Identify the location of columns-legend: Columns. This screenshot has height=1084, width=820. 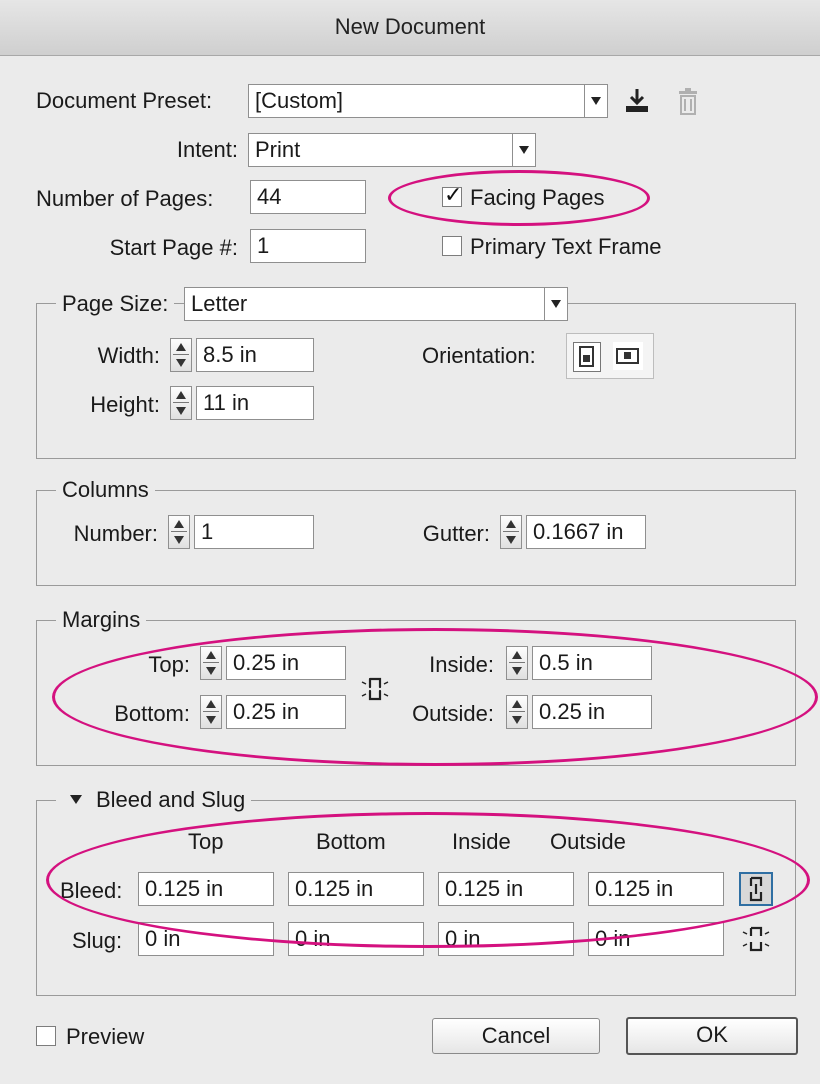
(105, 490).